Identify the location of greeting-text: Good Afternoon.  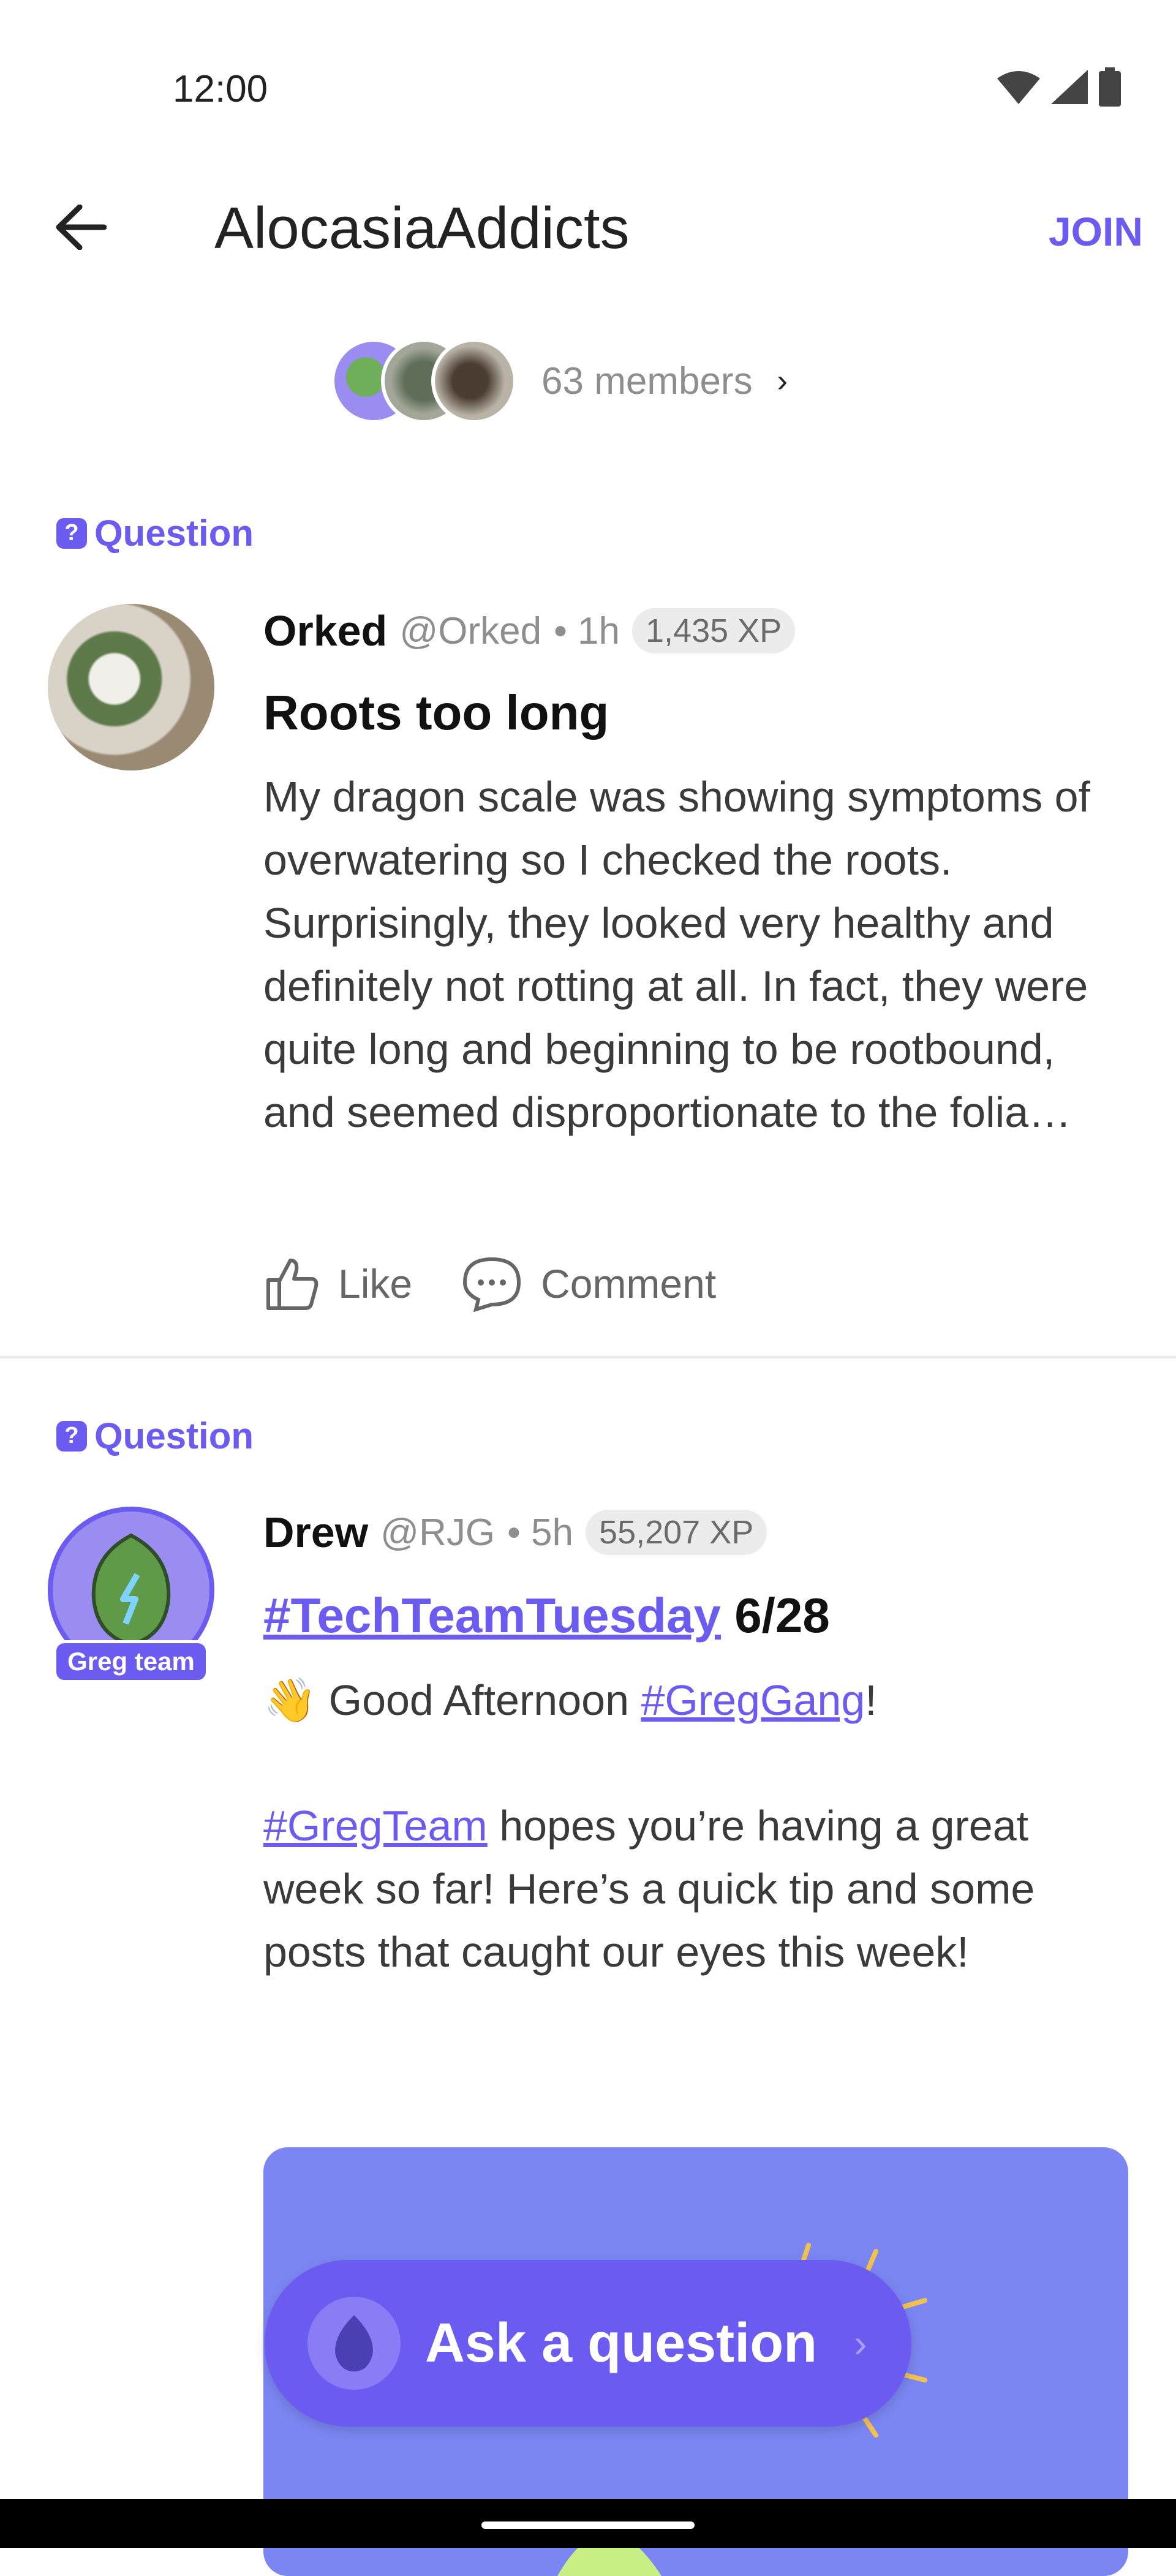
(479, 1700).